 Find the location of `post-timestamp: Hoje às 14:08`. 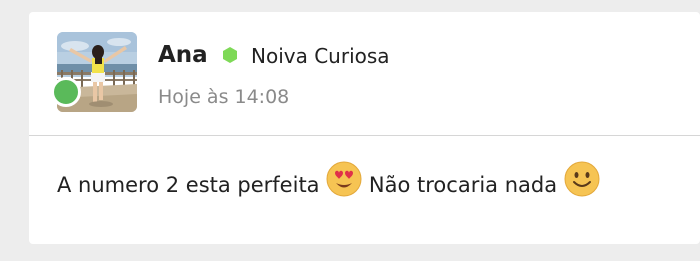

post-timestamp: Hoje às 14:08 is located at coordinates (224, 97).